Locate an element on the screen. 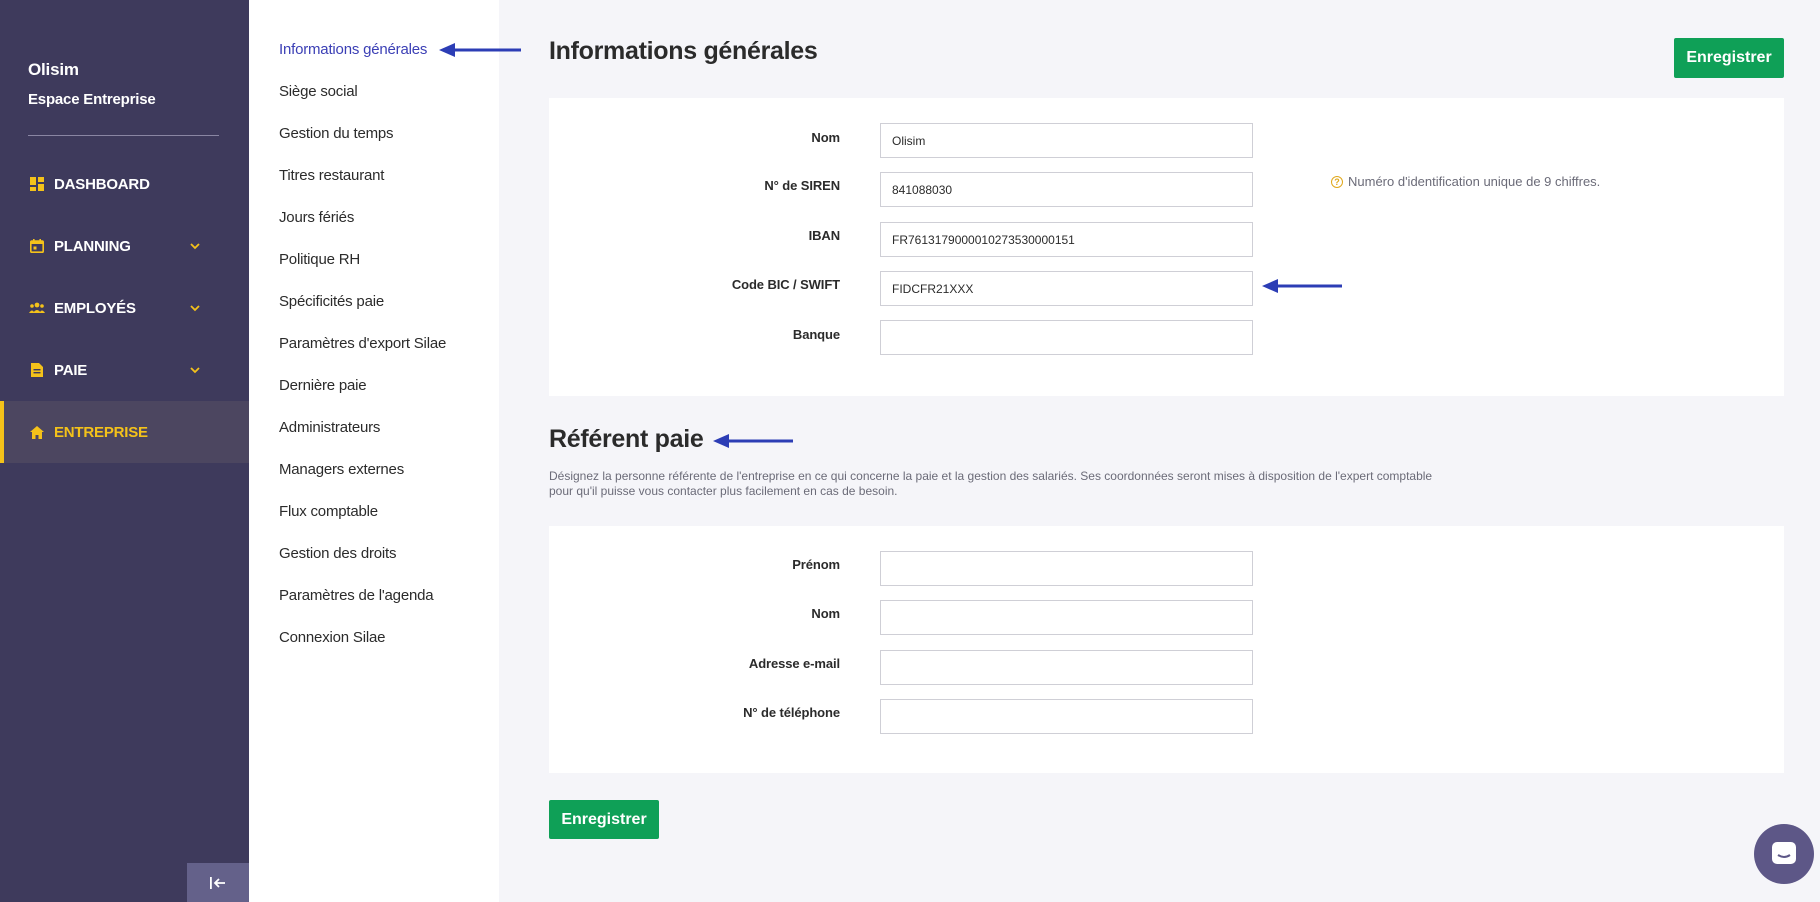 The height and width of the screenshot is (902, 1820). collapse-left-icon is located at coordinates (217, 882).